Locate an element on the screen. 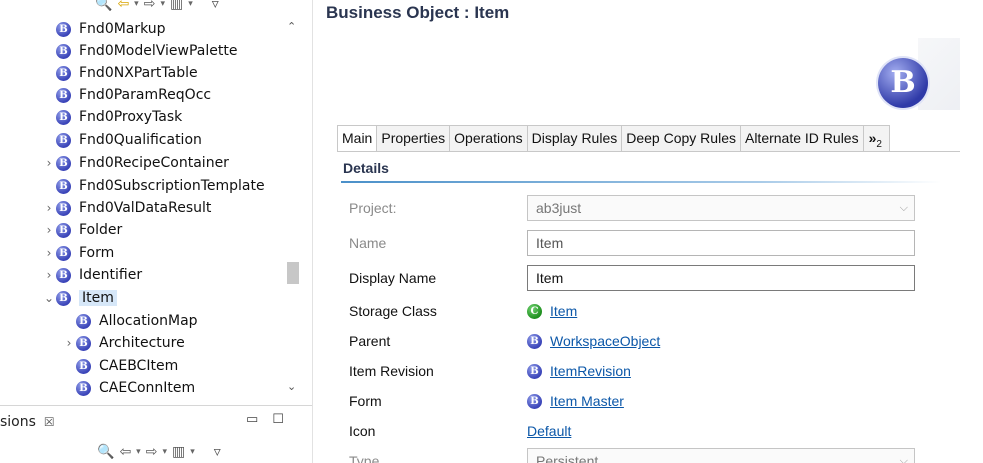 This screenshot has height=463, width=983. tree-item-label: Fnd0ParamReqOcc is located at coordinates (145, 95).